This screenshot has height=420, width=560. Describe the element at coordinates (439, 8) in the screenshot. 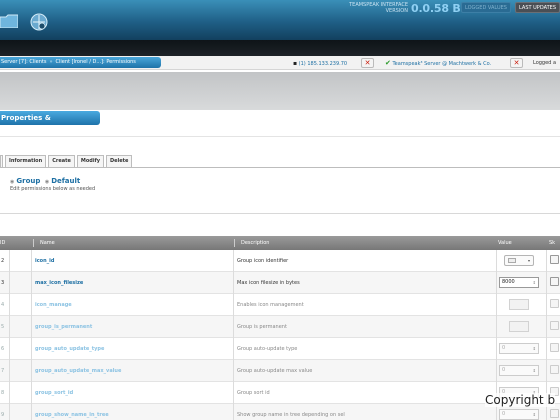

I see `version-number: 0.0.58 BE` at that location.